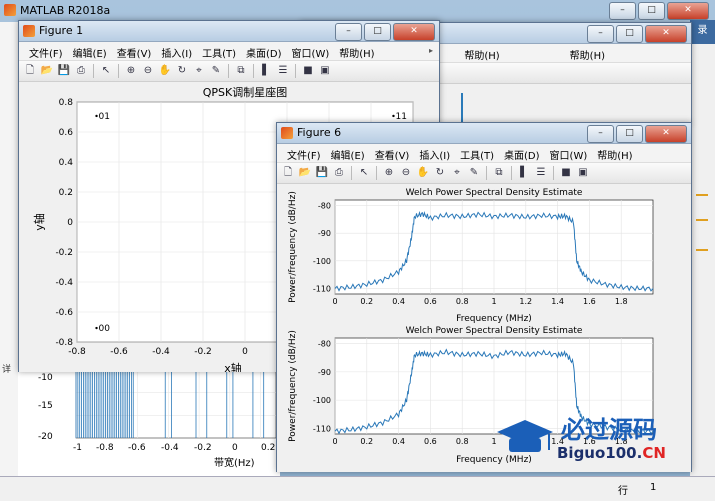 The height and width of the screenshot is (501, 715). What do you see at coordinates (589, 301) in the screenshot?
I see `psd-xtick: 1.6` at bounding box center [589, 301].